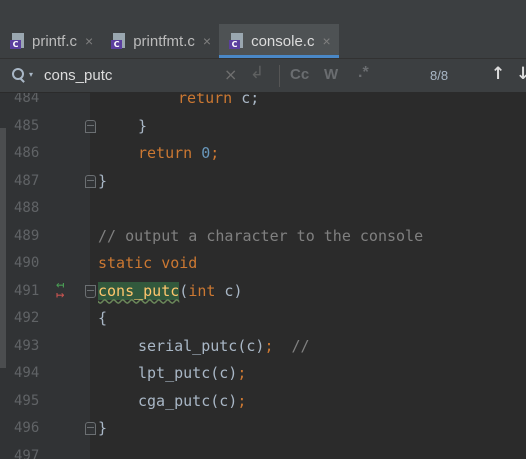  What do you see at coordinates (27, 373) in the screenshot?
I see `line-number: 494` at bounding box center [27, 373].